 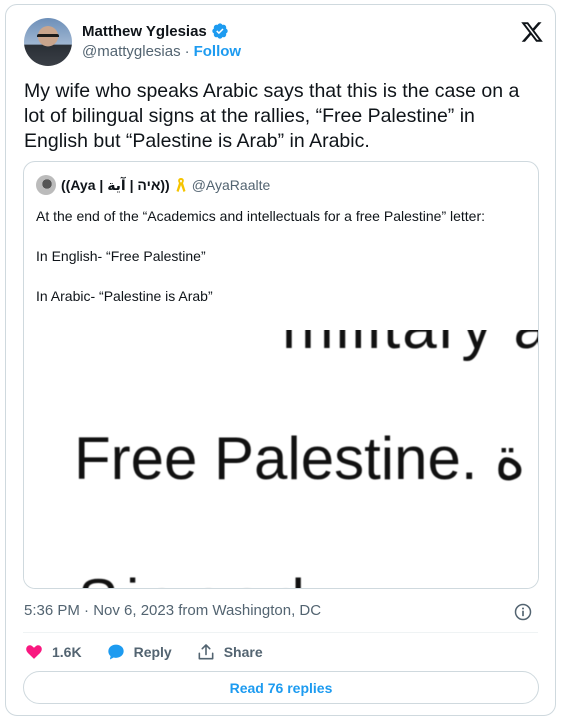 I want to click on like-button: 1.6K, so click(x=53, y=652).